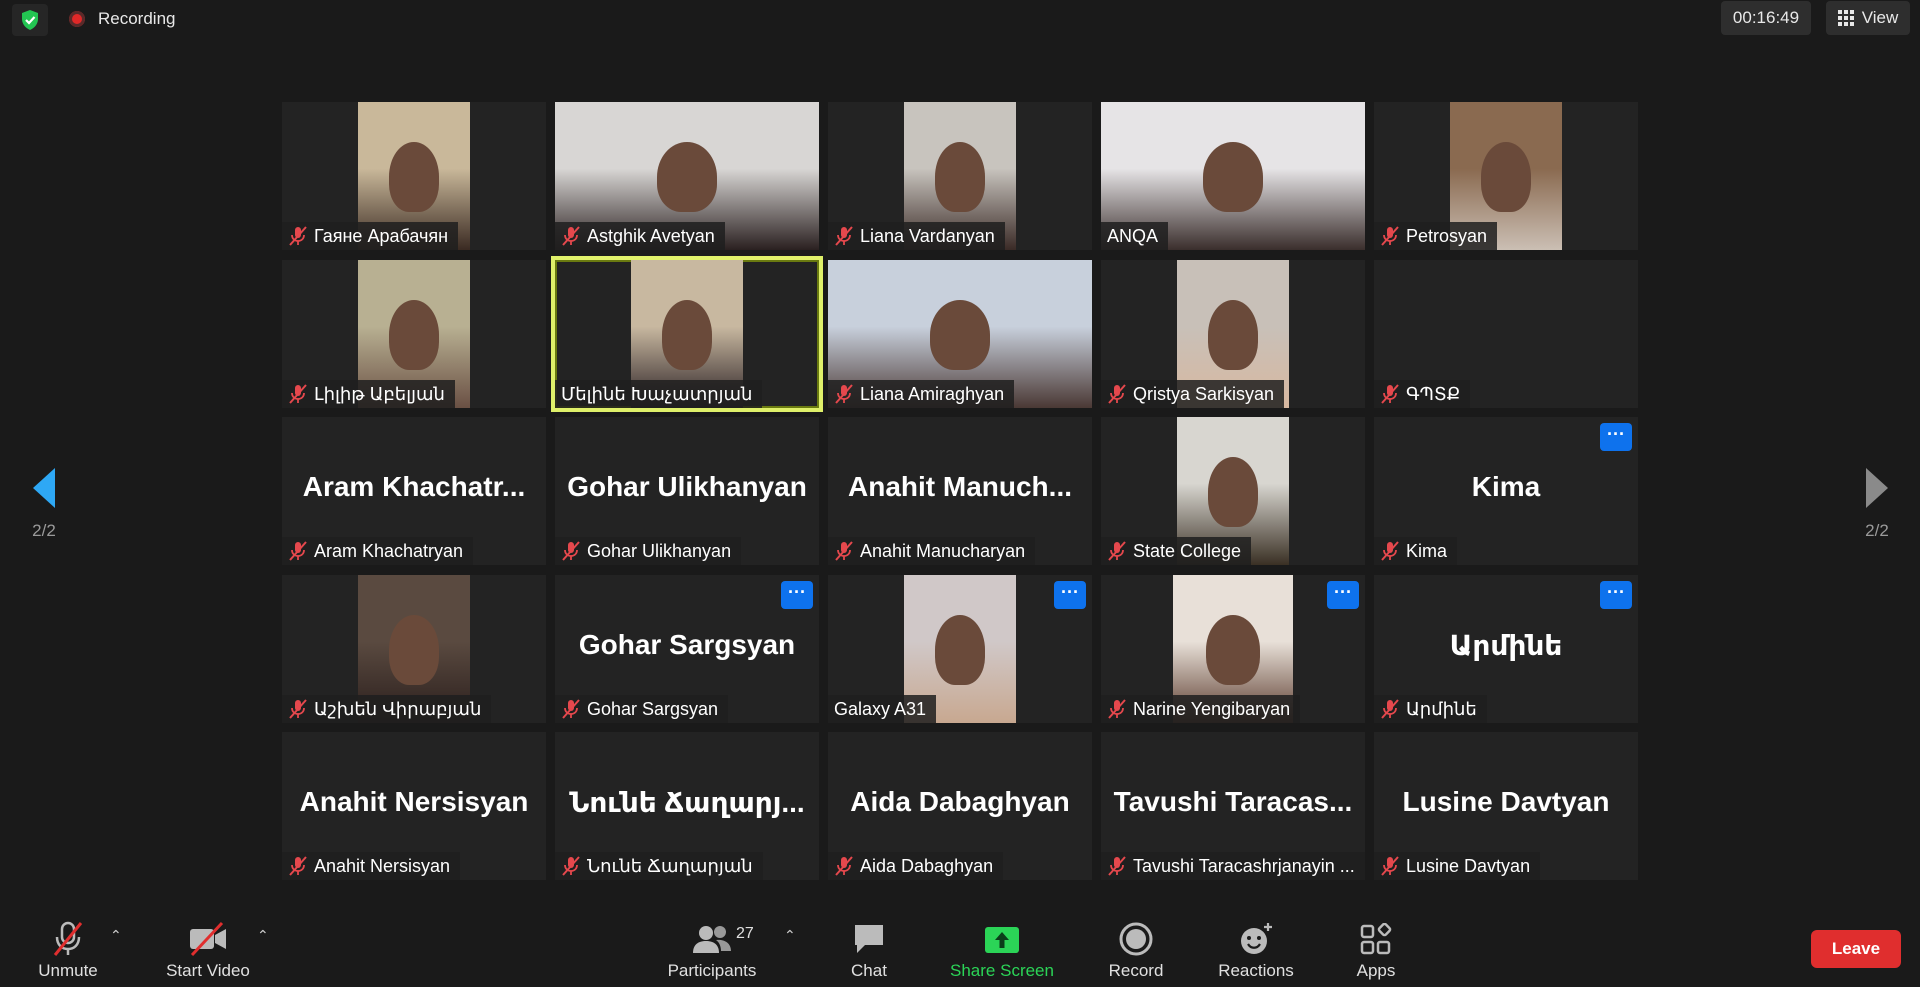 This screenshot has height=987, width=1920. I want to click on share-screen-label: Share Screen, so click(1002, 970).